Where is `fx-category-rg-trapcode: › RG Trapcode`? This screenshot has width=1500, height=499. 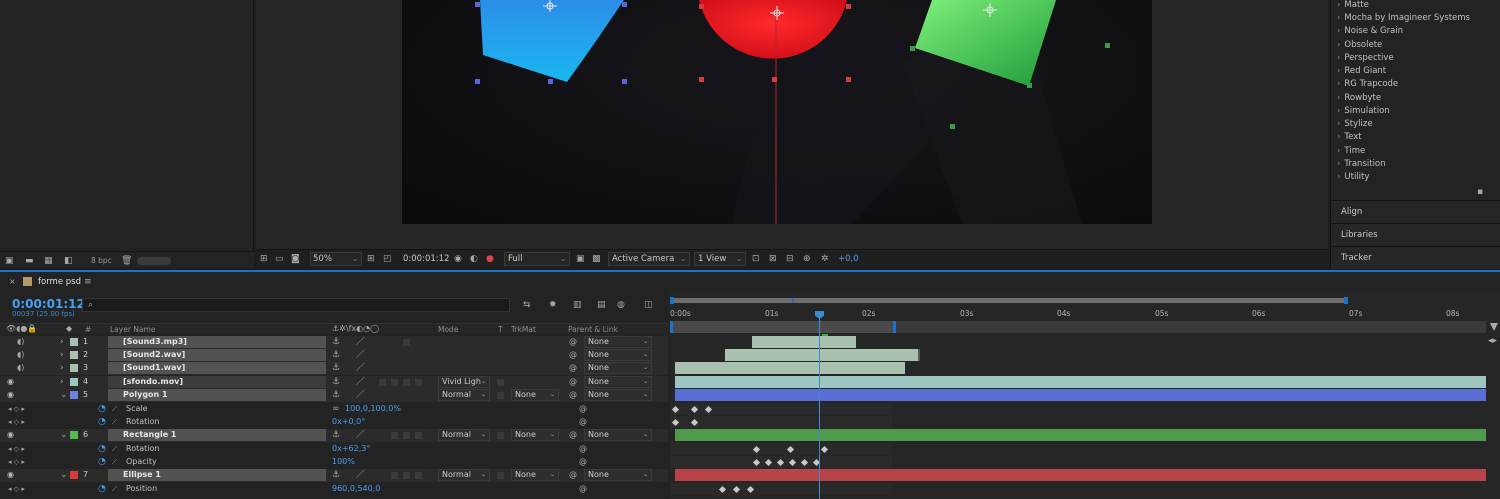
fx-category-rg-trapcode: › RG Trapcode is located at coordinates (1367, 84).